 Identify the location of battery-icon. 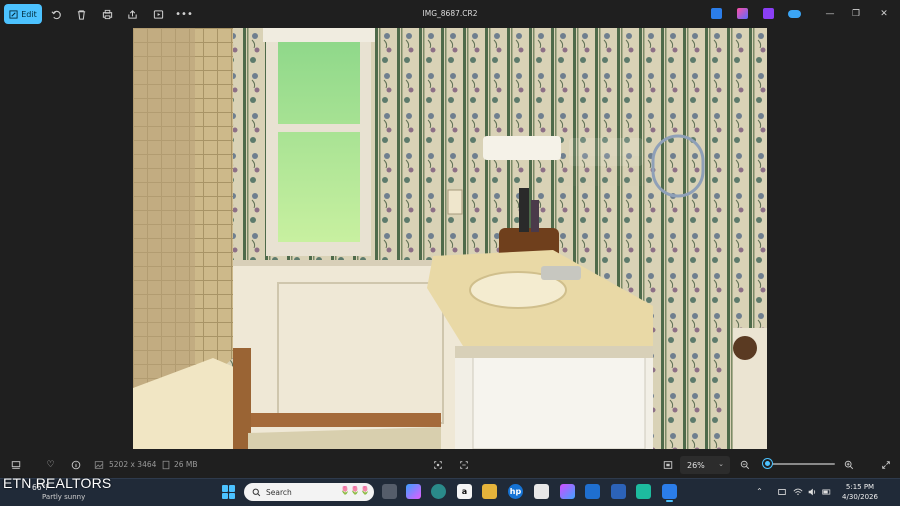
(826, 491).